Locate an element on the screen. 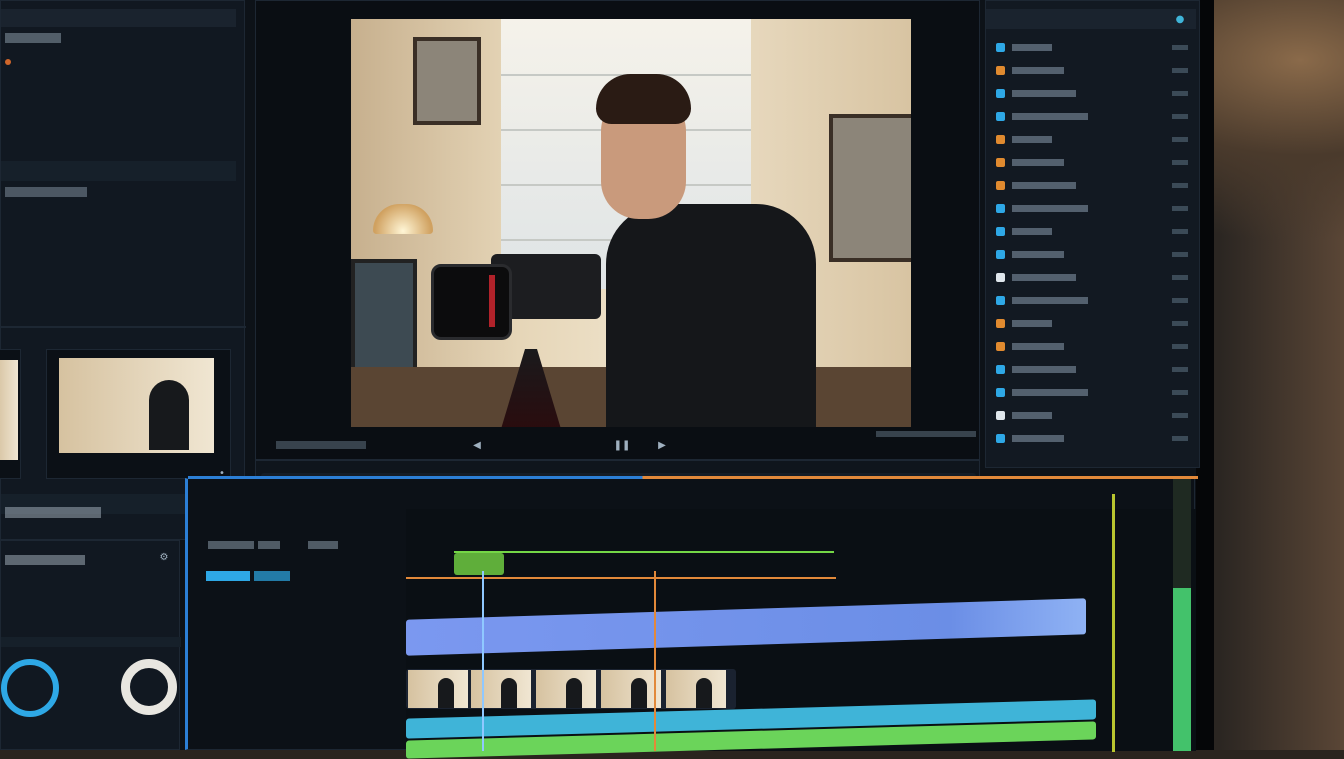  transport-buttons-right is located at coordinates (926, 434).